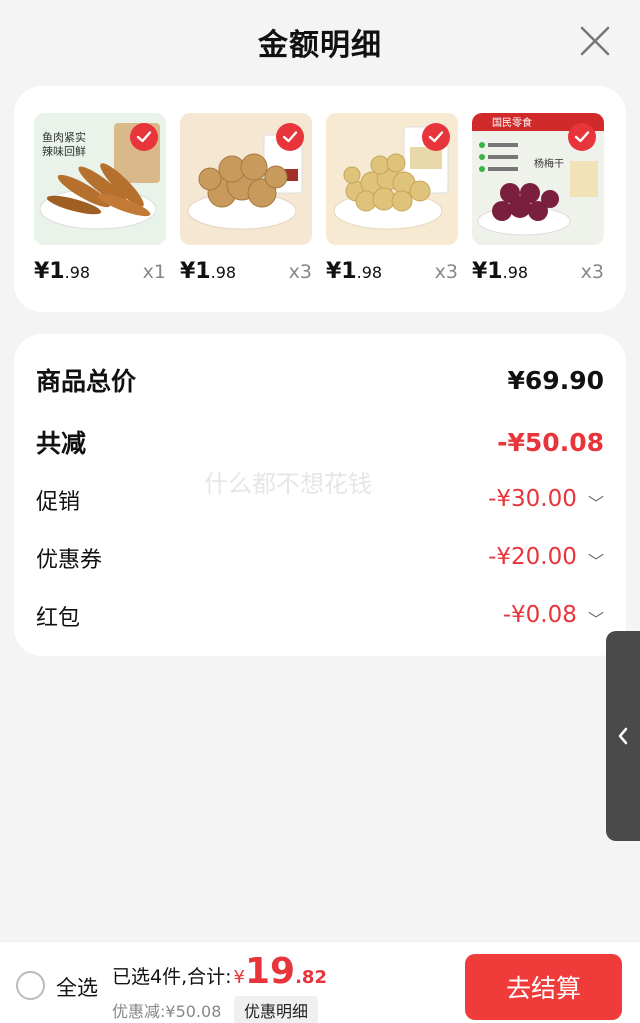 This screenshot has height=1023, width=640. I want to click on coupon-amount: -¥20.00 ﹀, so click(546, 558).